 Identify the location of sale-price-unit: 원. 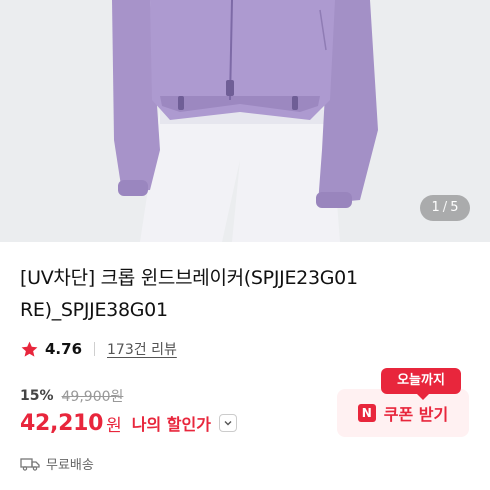
(114, 425).